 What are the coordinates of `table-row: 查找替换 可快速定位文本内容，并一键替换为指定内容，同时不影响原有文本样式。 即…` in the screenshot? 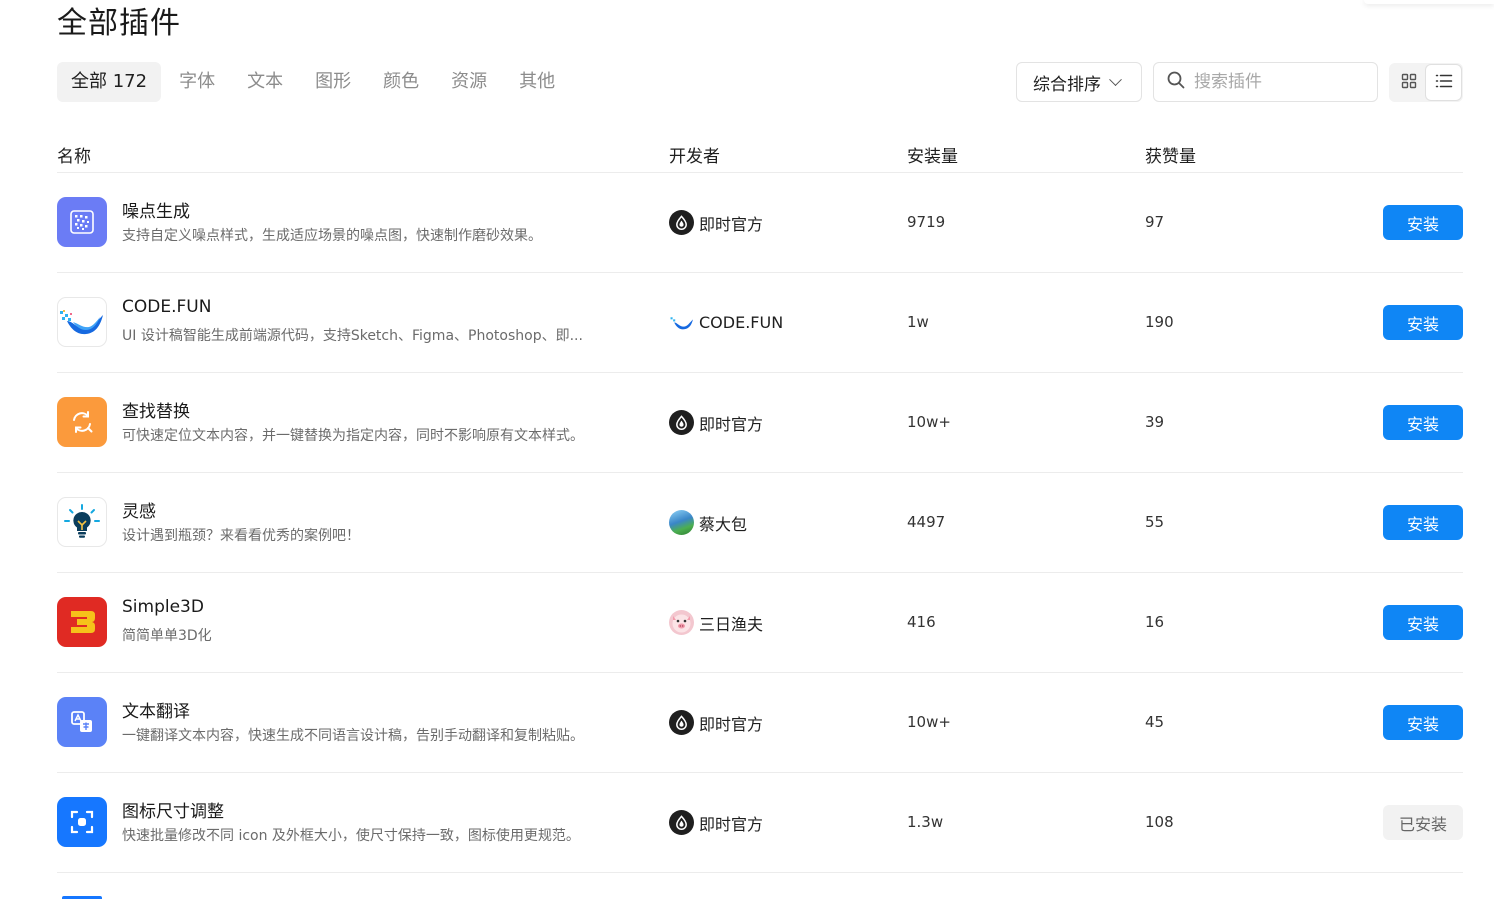 It's located at (760, 423).